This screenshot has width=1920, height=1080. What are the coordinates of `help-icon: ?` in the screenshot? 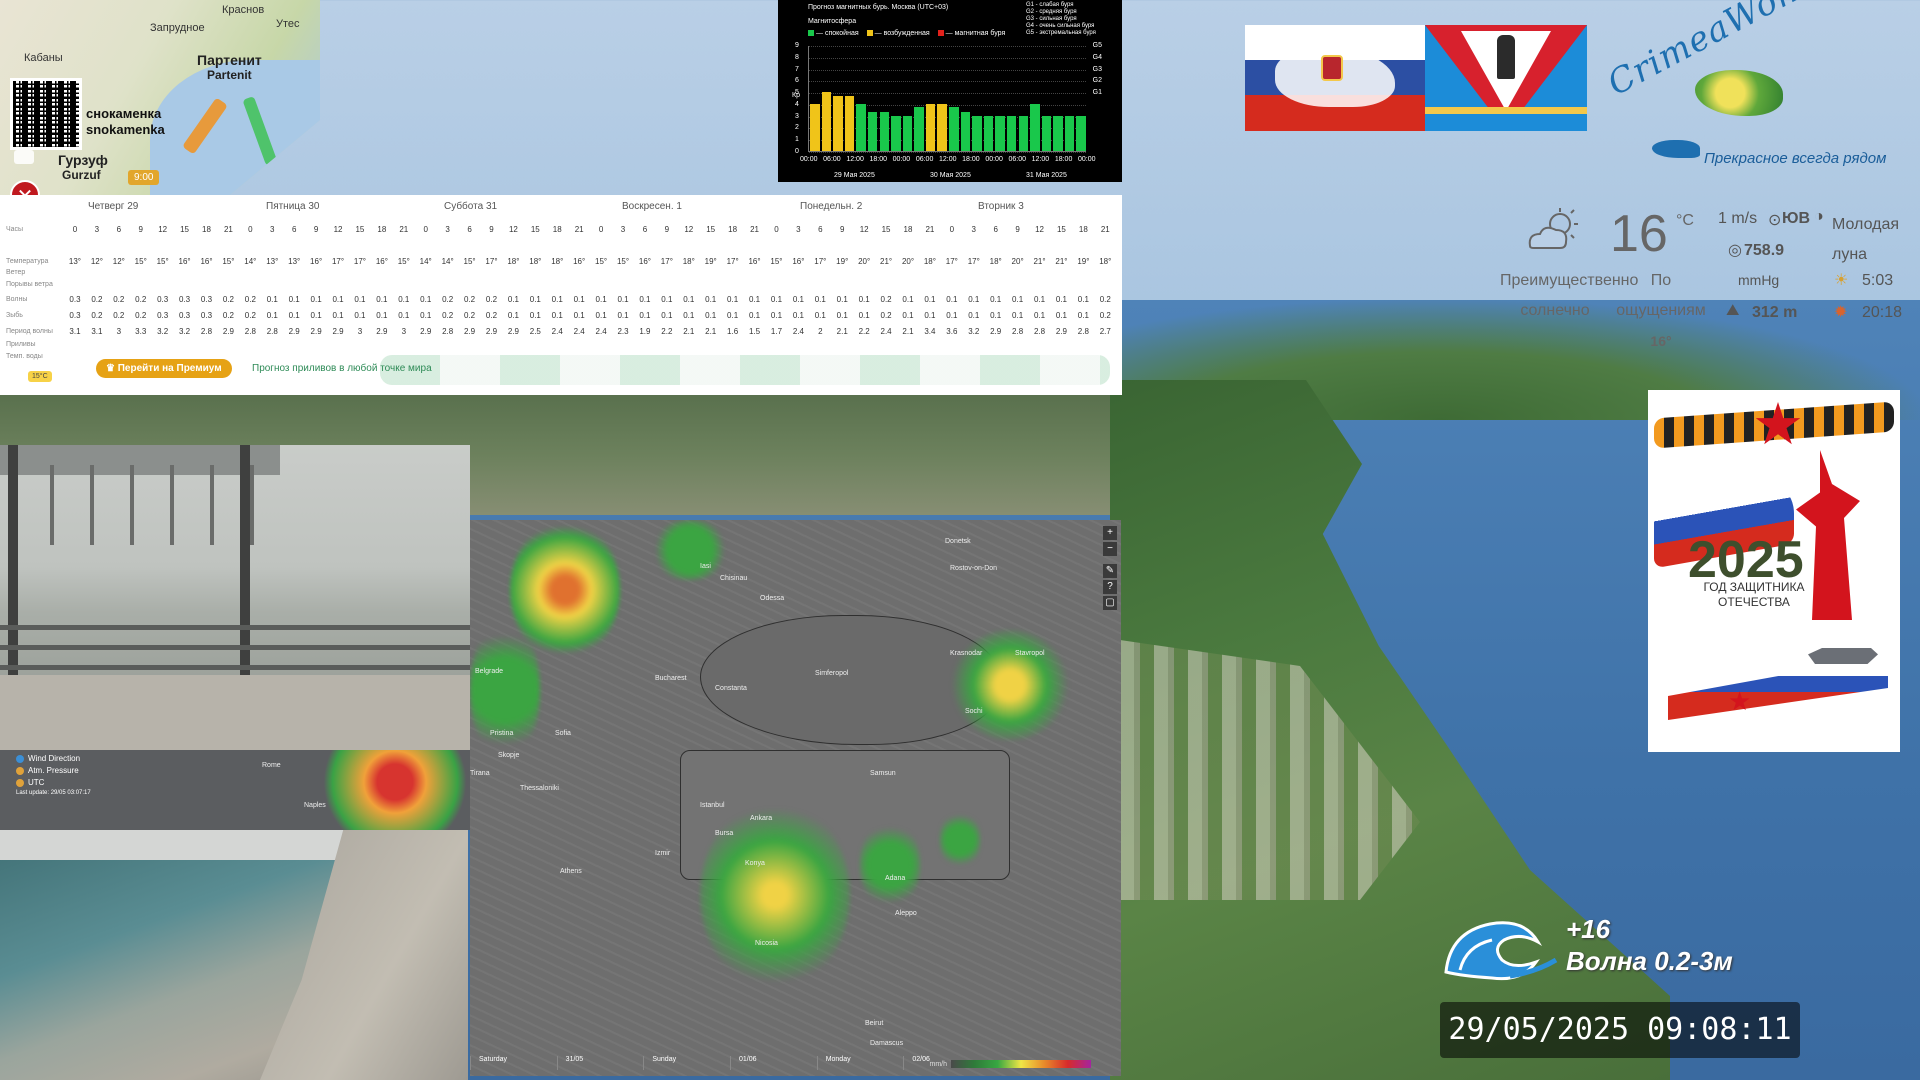 It's located at (1110, 587).